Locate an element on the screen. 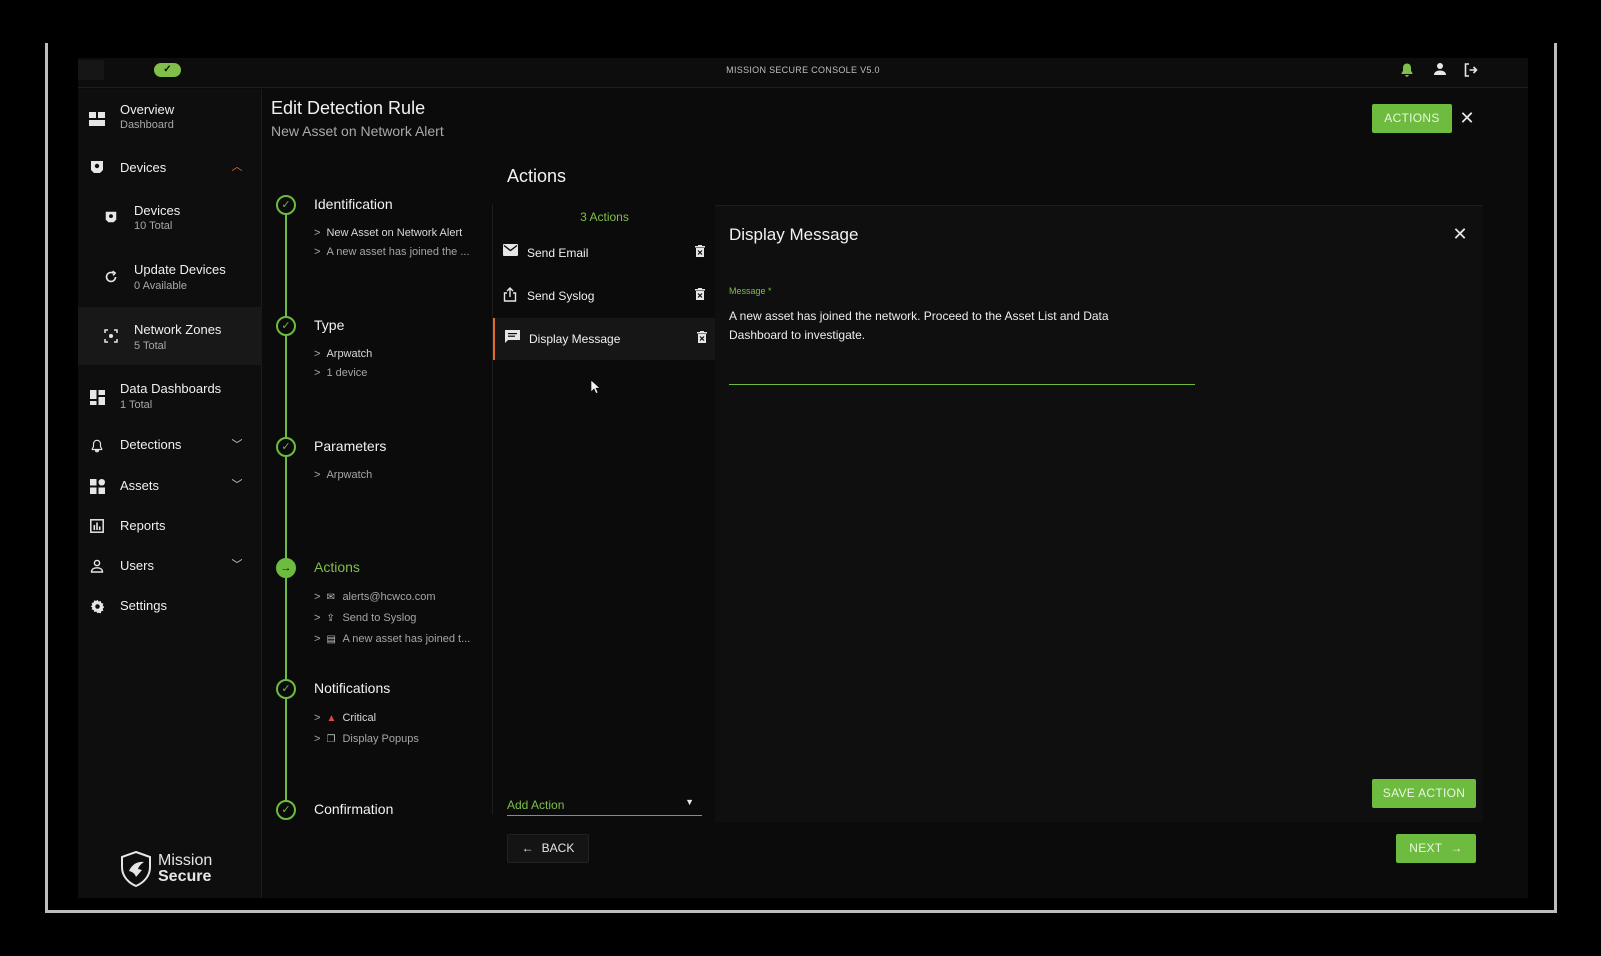 The width and height of the screenshot is (1601, 956). sidebar-item-label: Detections is located at coordinates (151, 444).